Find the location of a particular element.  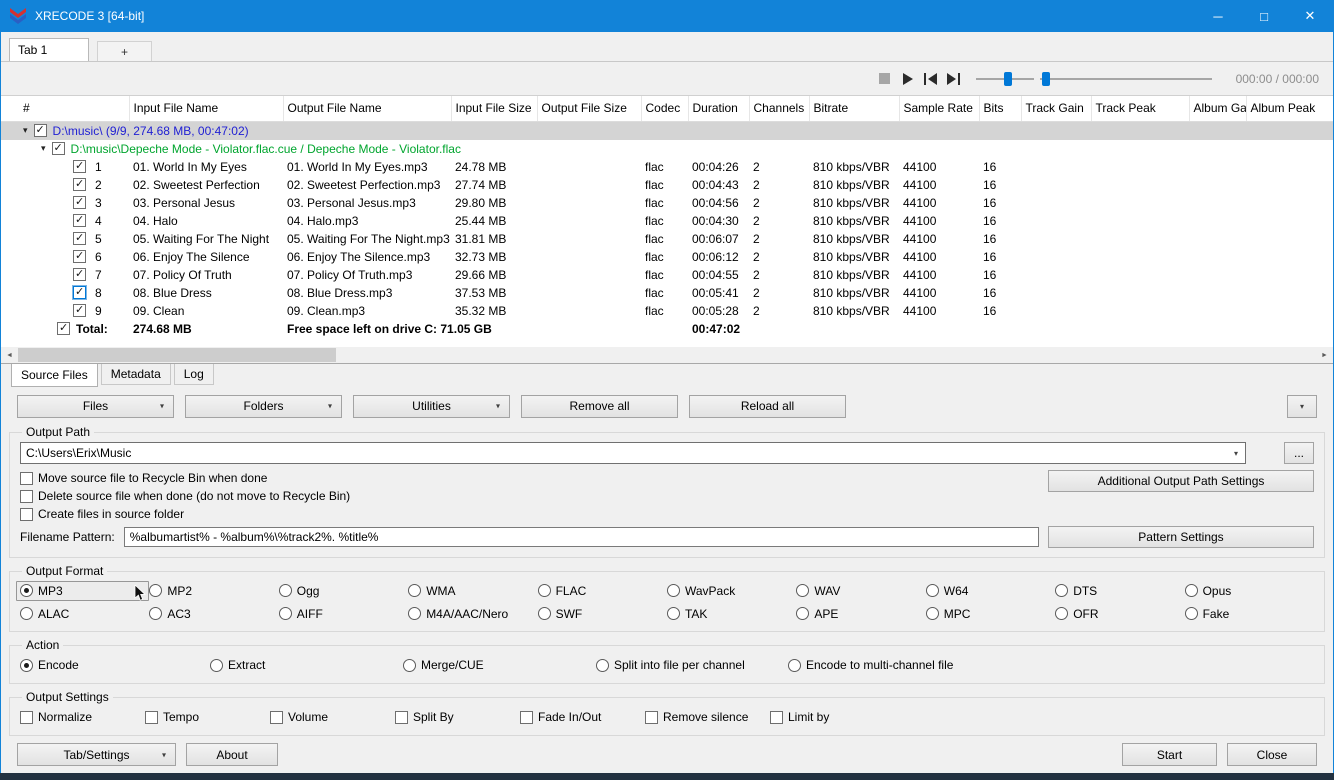

minimize-button: ─ is located at coordinates (1218, 16).